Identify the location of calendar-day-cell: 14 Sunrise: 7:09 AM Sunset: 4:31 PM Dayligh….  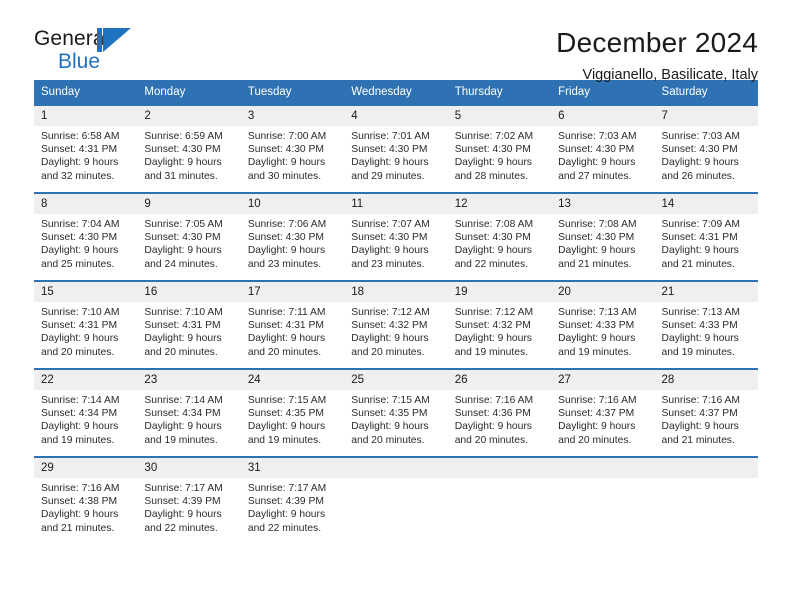
(706, 236).